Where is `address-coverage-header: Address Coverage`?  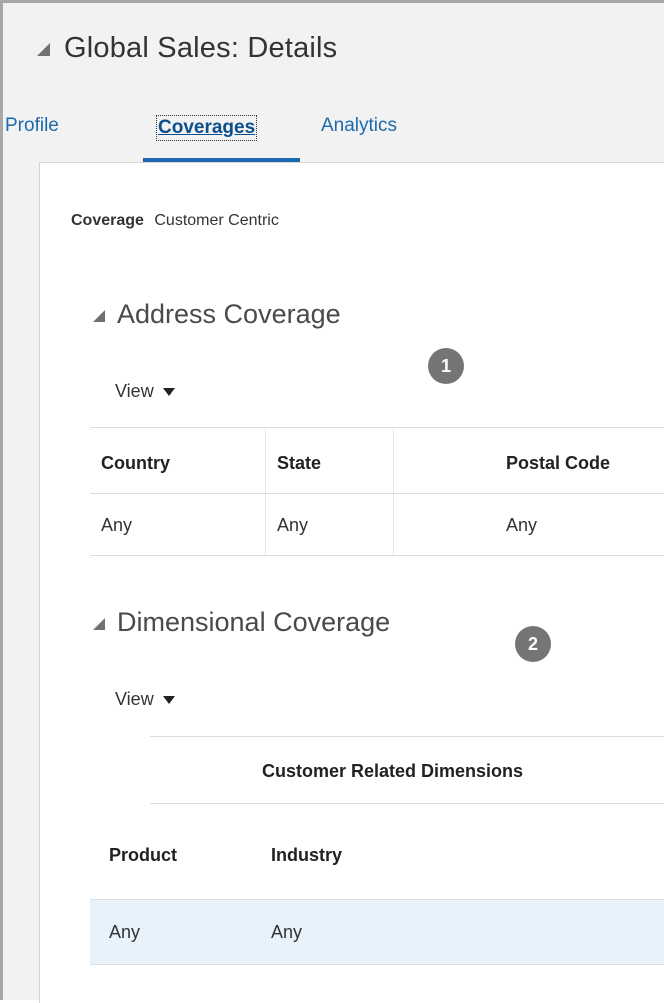
address-coverage-header: Address Coverage is located at coordinates (217, 314).